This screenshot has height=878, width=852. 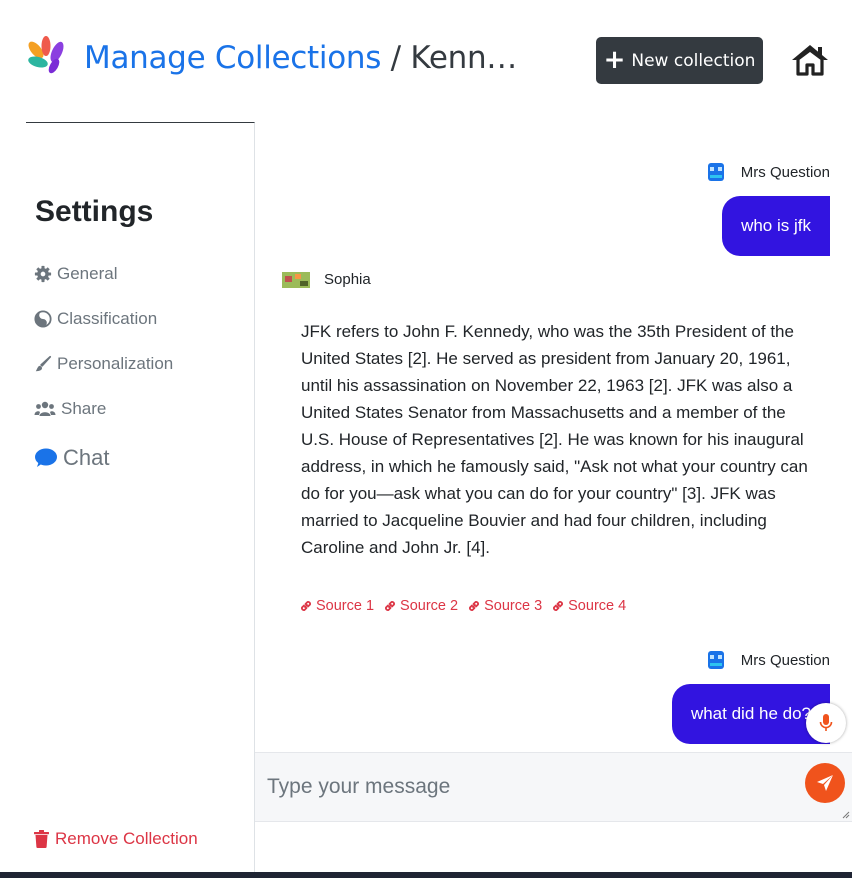 I want to click on source-link: Source 4, so click(x=588, y=606).